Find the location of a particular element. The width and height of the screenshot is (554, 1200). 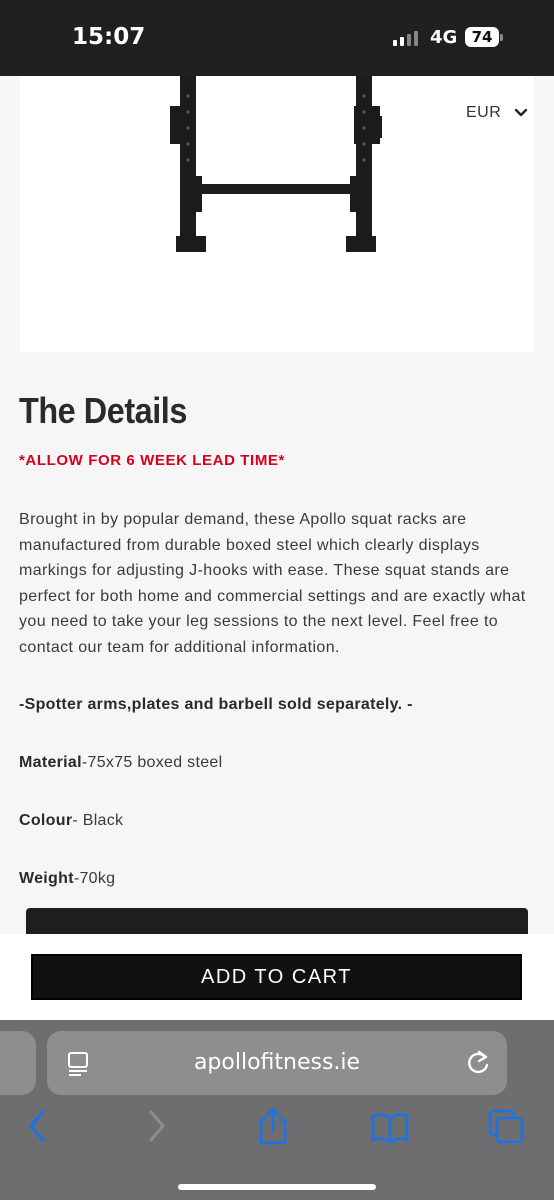

weight-spec: Weight-70kg is located at coordinates (67, 879).